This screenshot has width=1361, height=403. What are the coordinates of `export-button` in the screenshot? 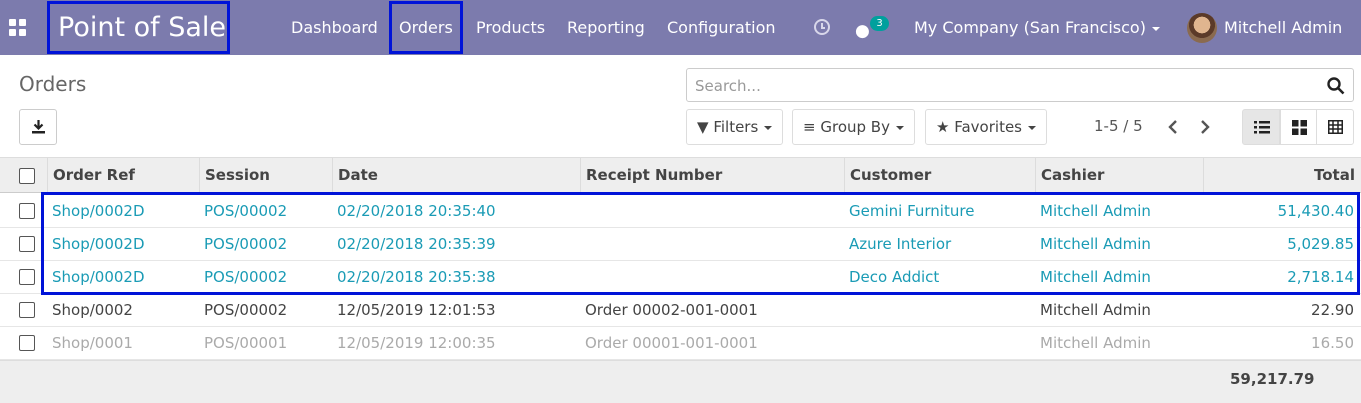 It's located at (38, 127).